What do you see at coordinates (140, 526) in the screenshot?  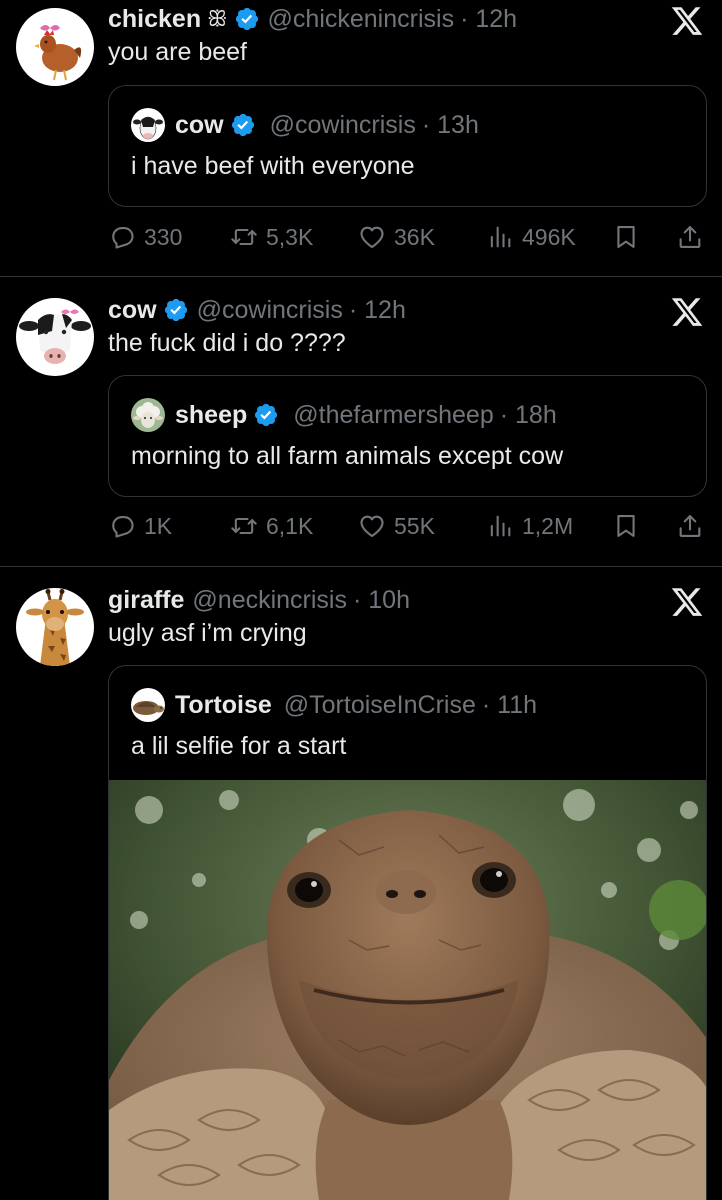 I see `reply-button: 1K` at bounding box center [140, 526].